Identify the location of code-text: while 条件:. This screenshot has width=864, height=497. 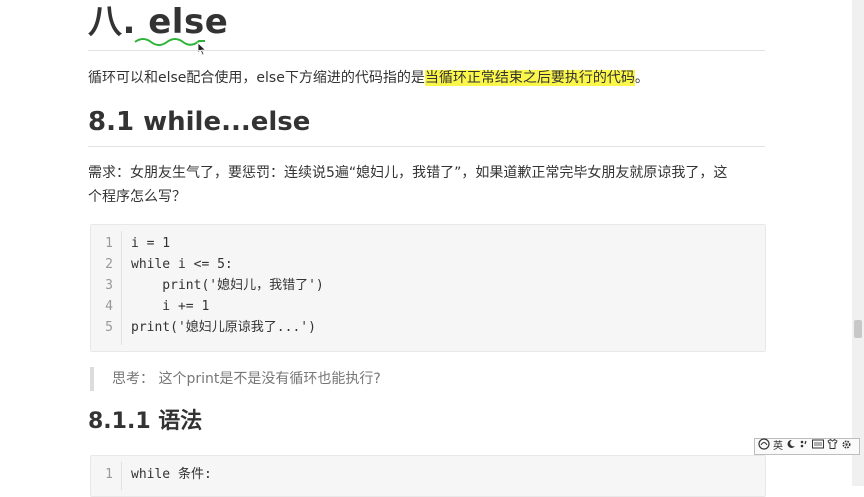
(171, 474).